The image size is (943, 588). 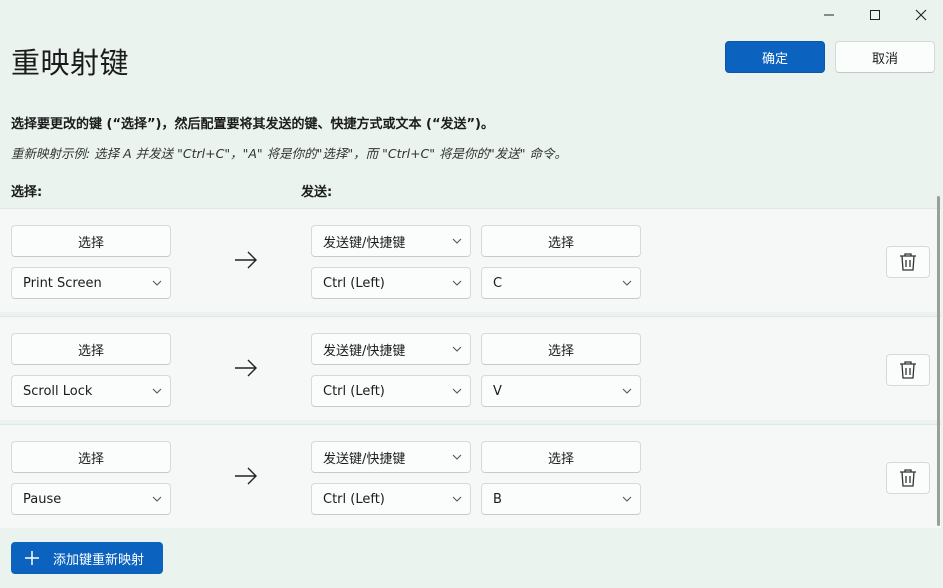 I want to click on target-key-value: C, so click(x=498, y=283).